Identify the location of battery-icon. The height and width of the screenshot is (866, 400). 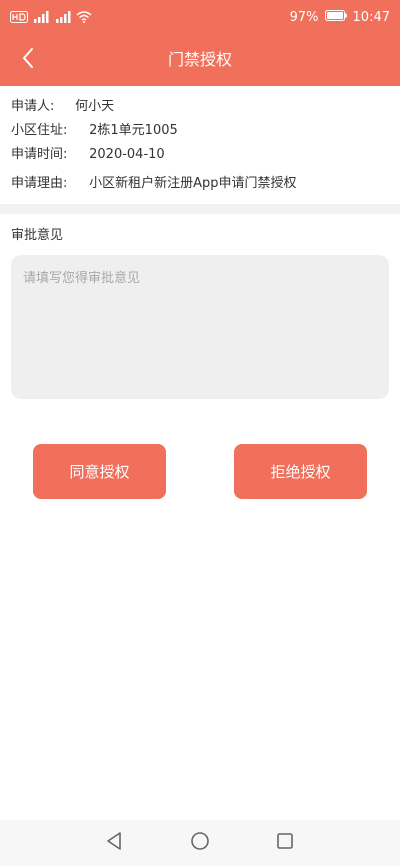
(335, 17).